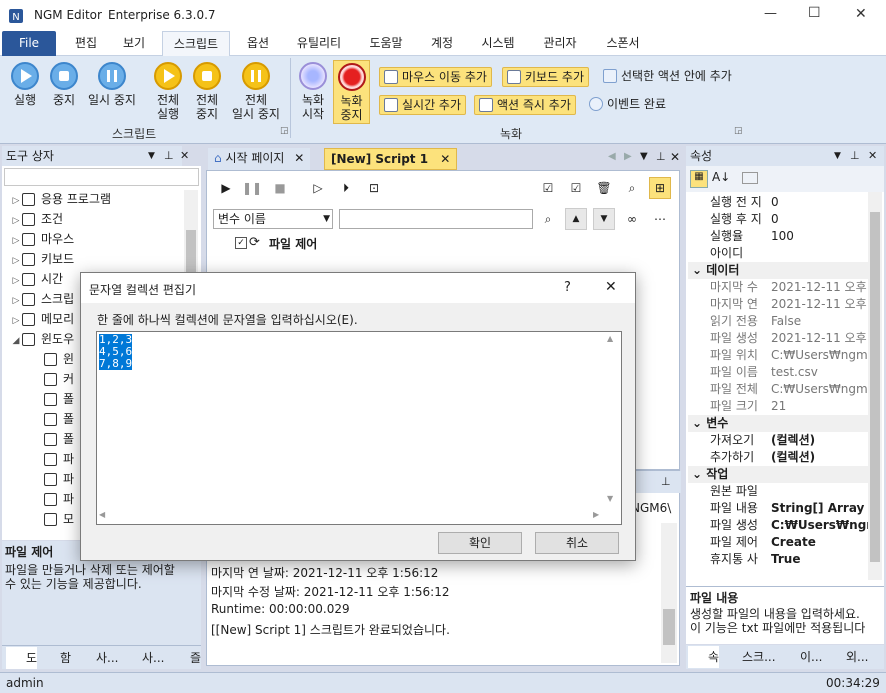  Describe the element at coordinates (778, 355) in the screenshot. I see `property-row: 파일 위치 C:₩Users₩ngma` at that location.